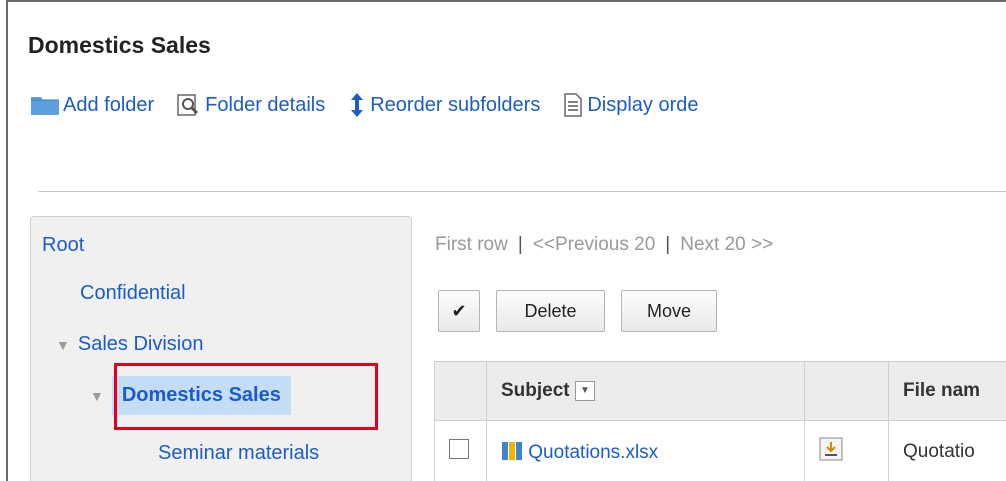 The width and height of the screenshot is (1006, 481). Describe the element at coordinates (947, 450) in the screenshot. I see `file-name-cell: Quotatio` at that location.